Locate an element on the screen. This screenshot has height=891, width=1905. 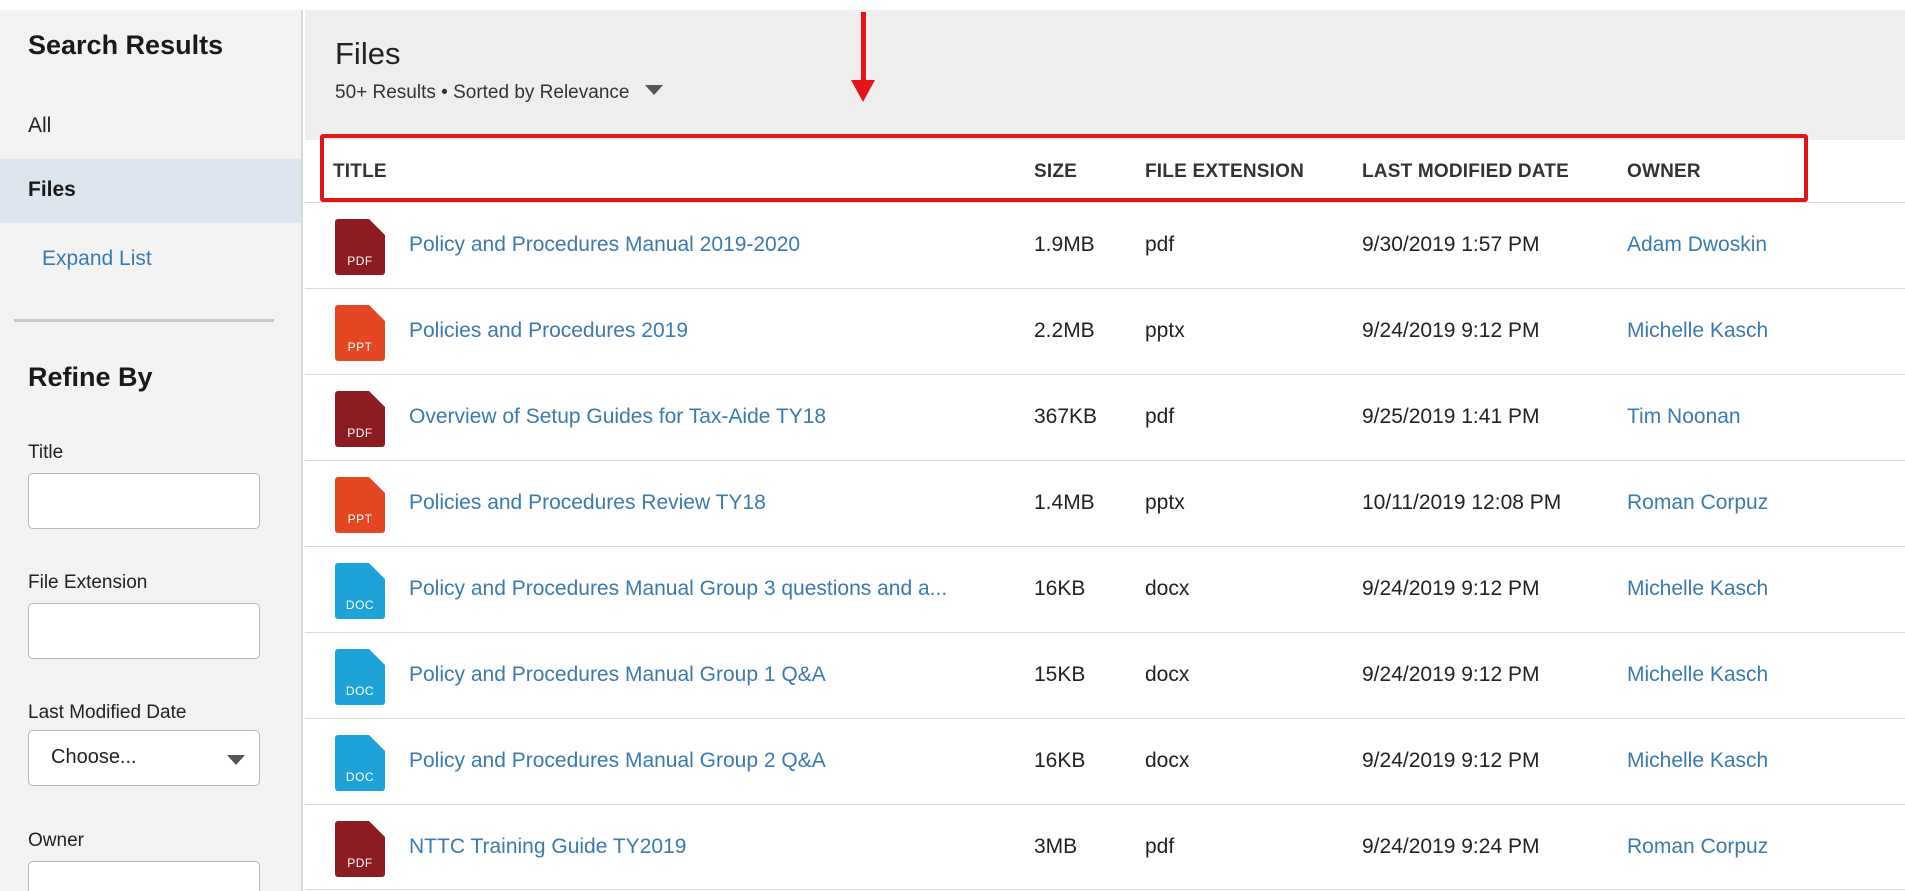
owner-link: Tim Noonan is located at coordinates (1684, 417).